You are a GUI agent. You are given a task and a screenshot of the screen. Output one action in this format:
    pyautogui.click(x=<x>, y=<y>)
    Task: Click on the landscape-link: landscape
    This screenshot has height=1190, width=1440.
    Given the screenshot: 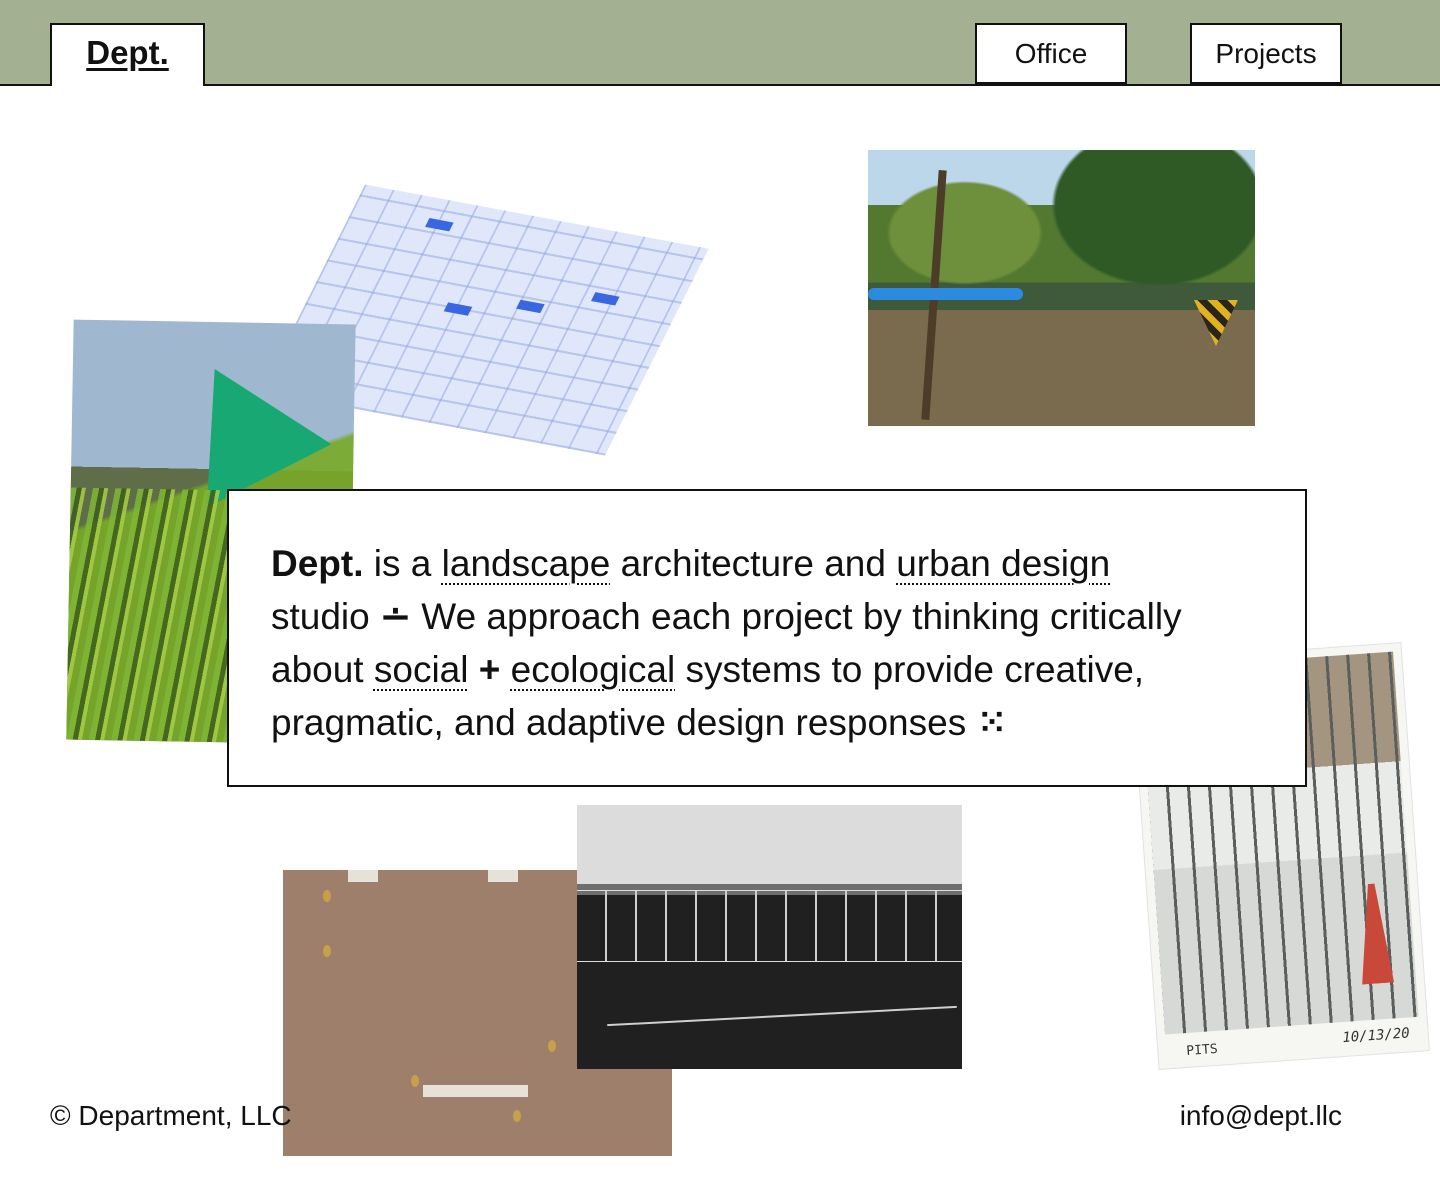 What is the action you would take?
    pyautogui.click(x=526, y=563)
    